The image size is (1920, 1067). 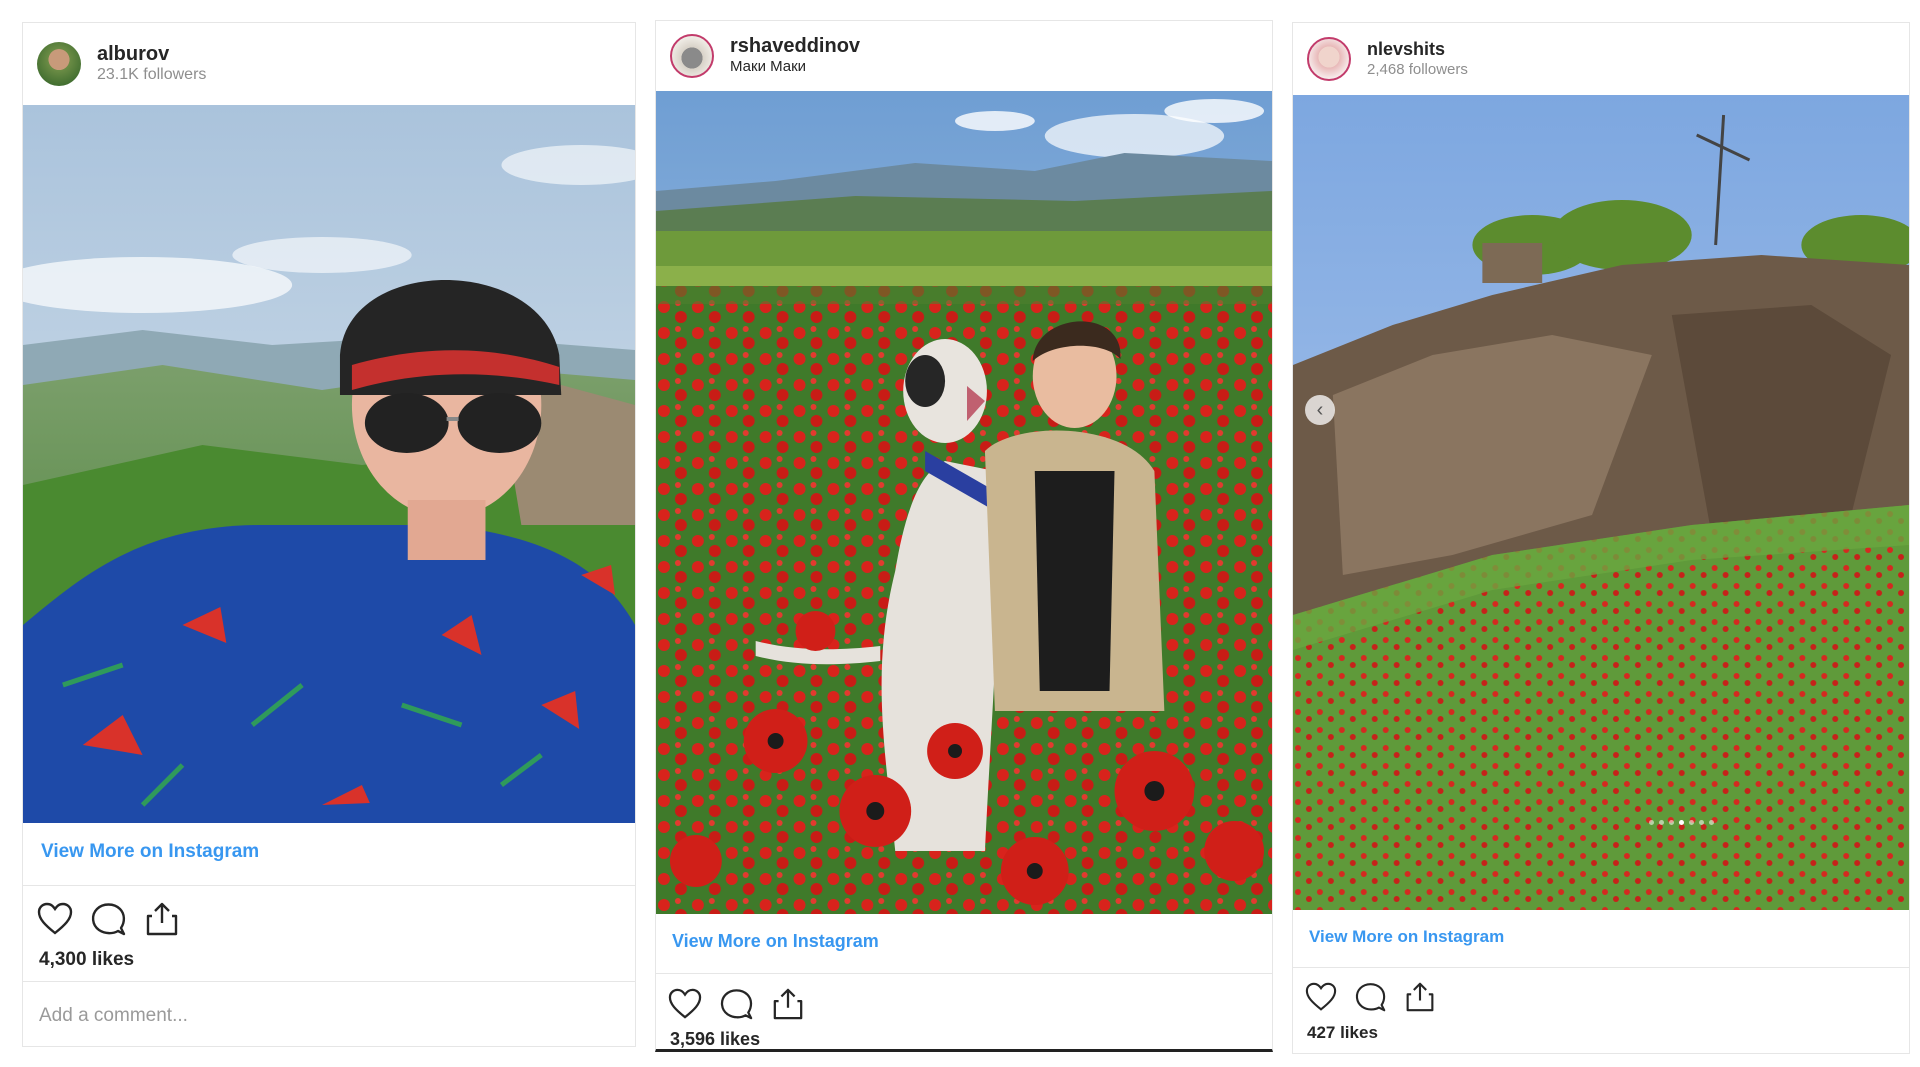 What do you see at coordinates (329, 64) in the screenshot?
I see `post-header: alburov 23.1K followers` at bounding box center [329, 64].